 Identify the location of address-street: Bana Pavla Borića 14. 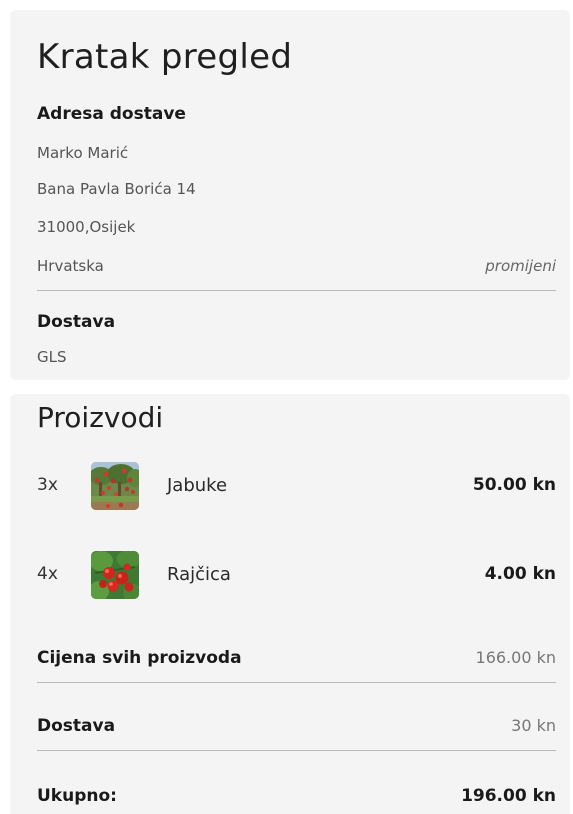
(116, 189).